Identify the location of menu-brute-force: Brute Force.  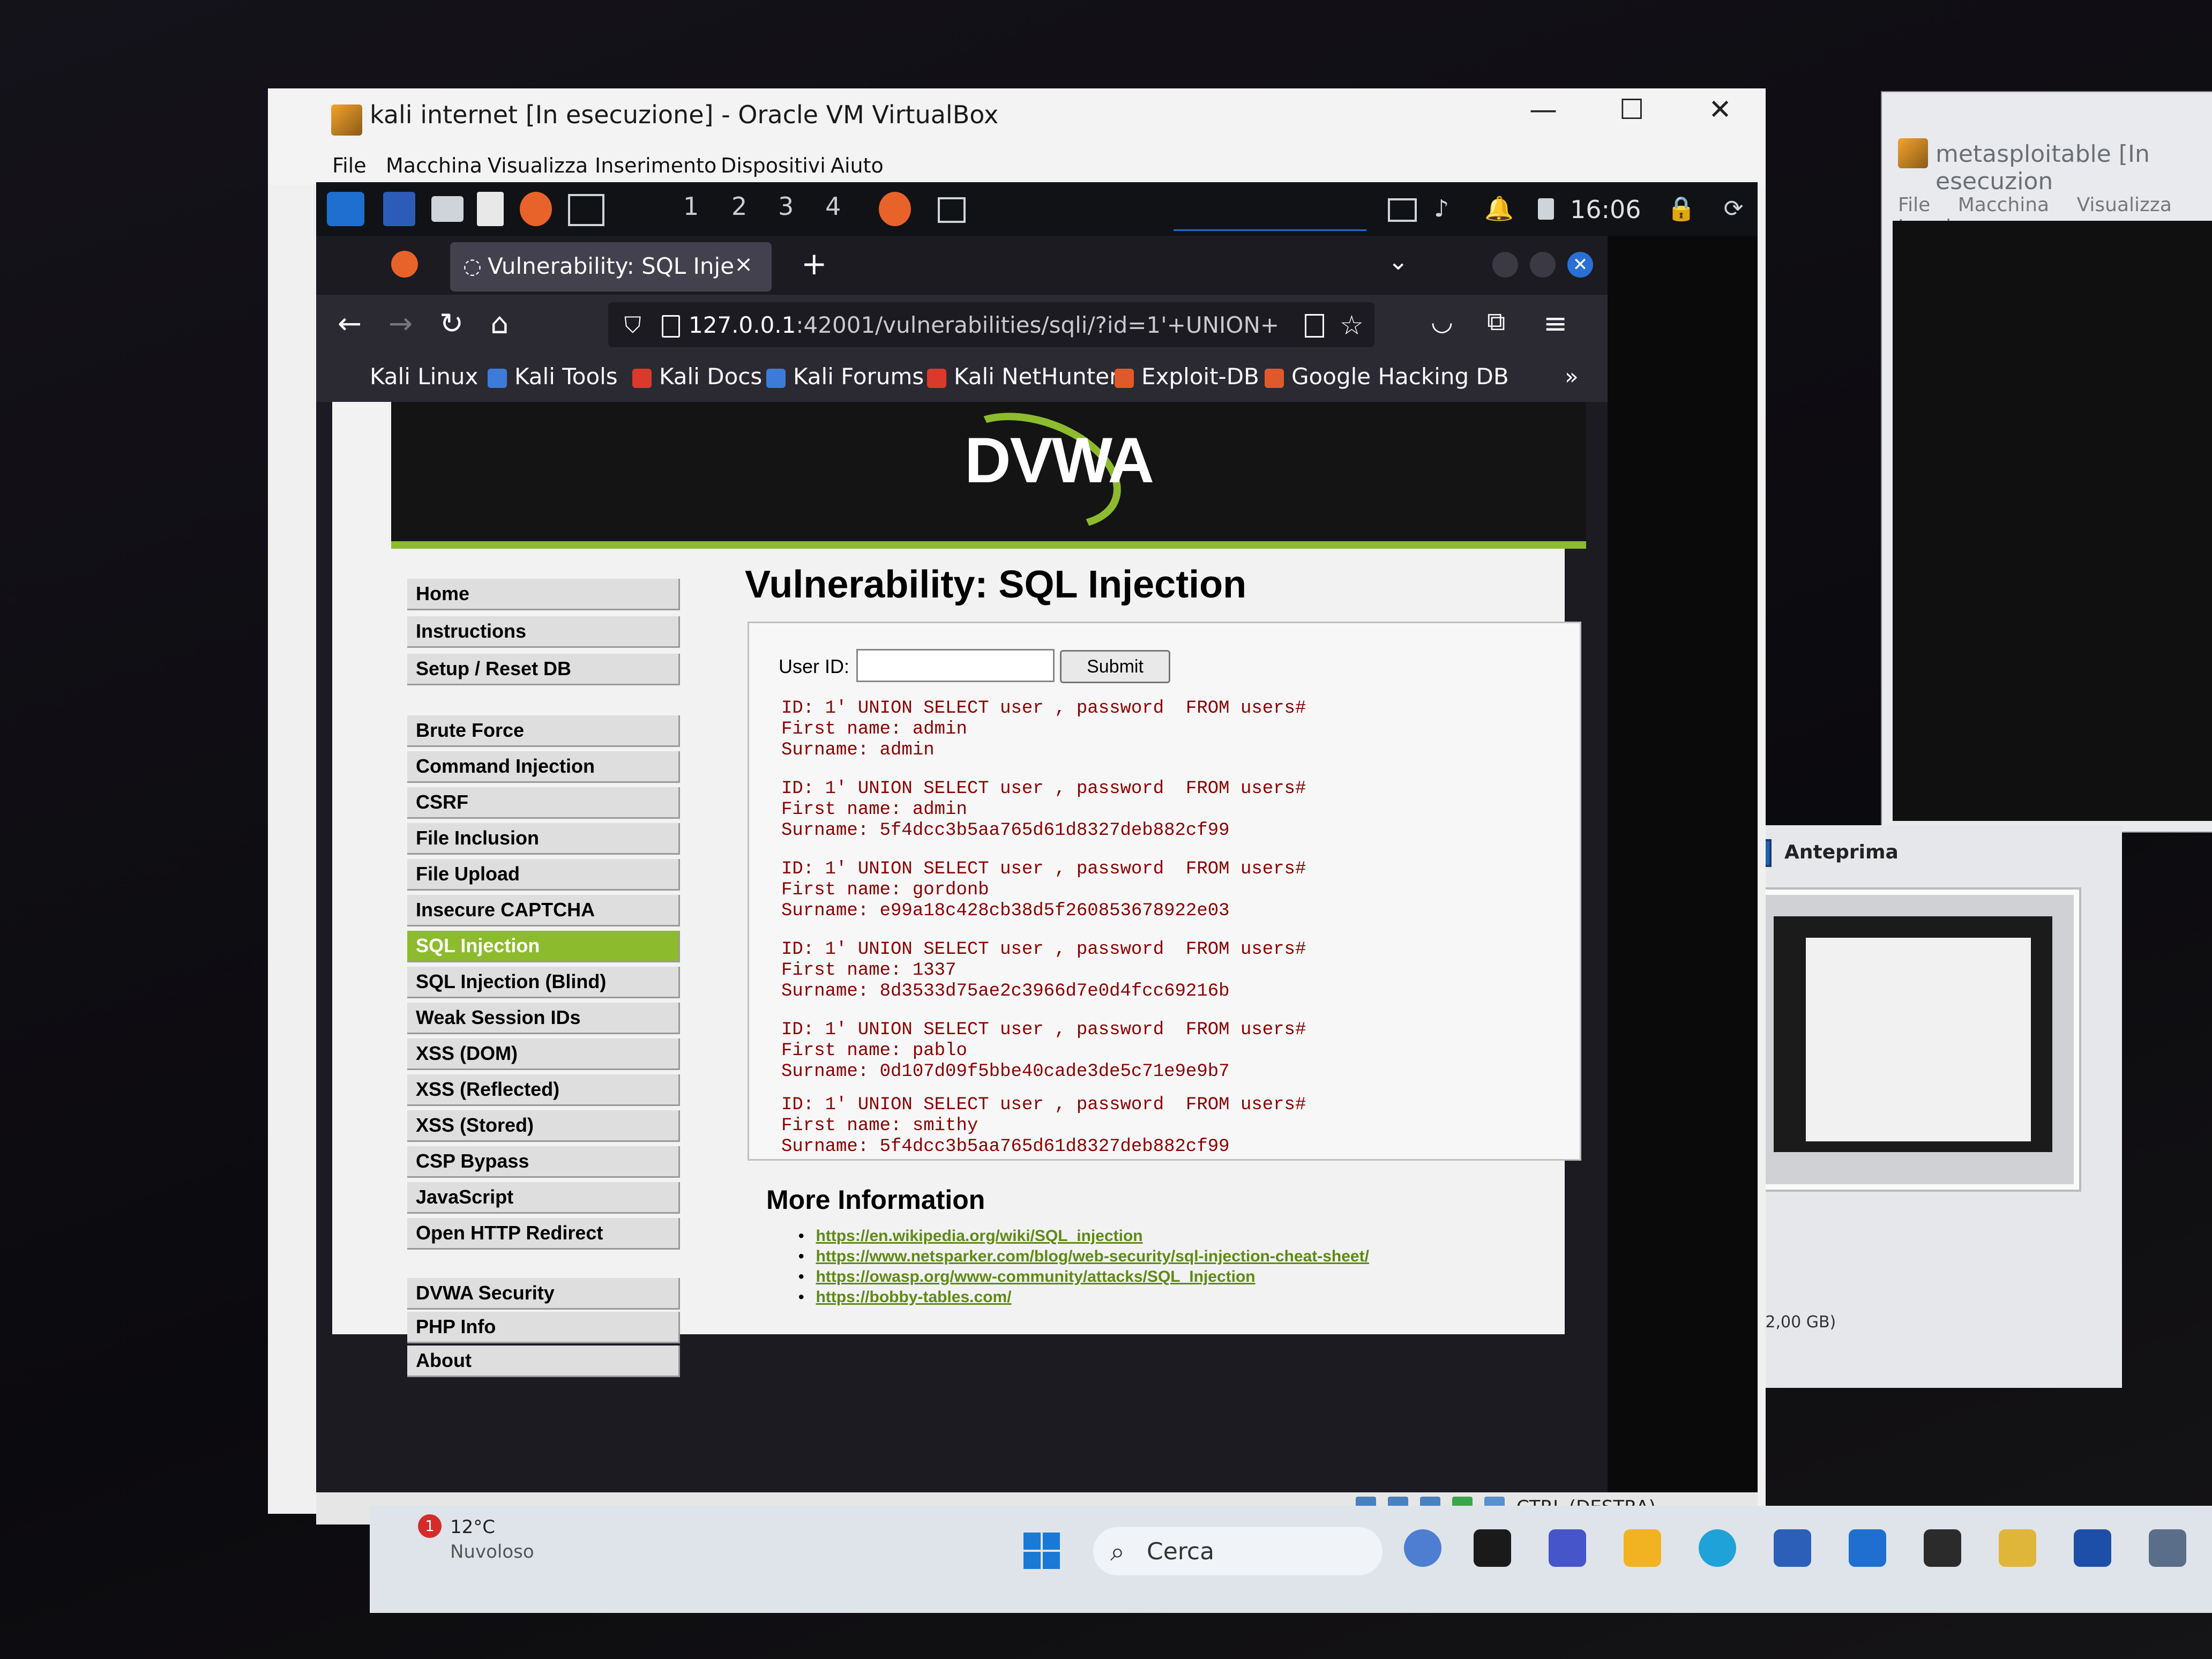
(543, 731).